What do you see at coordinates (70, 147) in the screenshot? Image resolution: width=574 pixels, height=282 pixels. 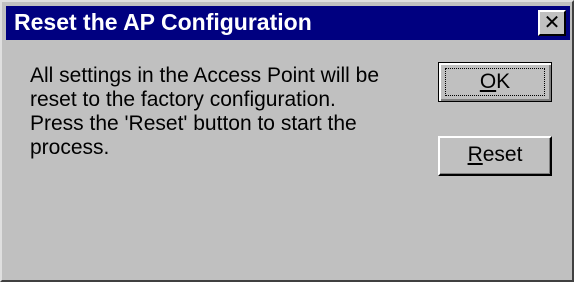 I see `message-line: process.` at bounding box center [70, 147].